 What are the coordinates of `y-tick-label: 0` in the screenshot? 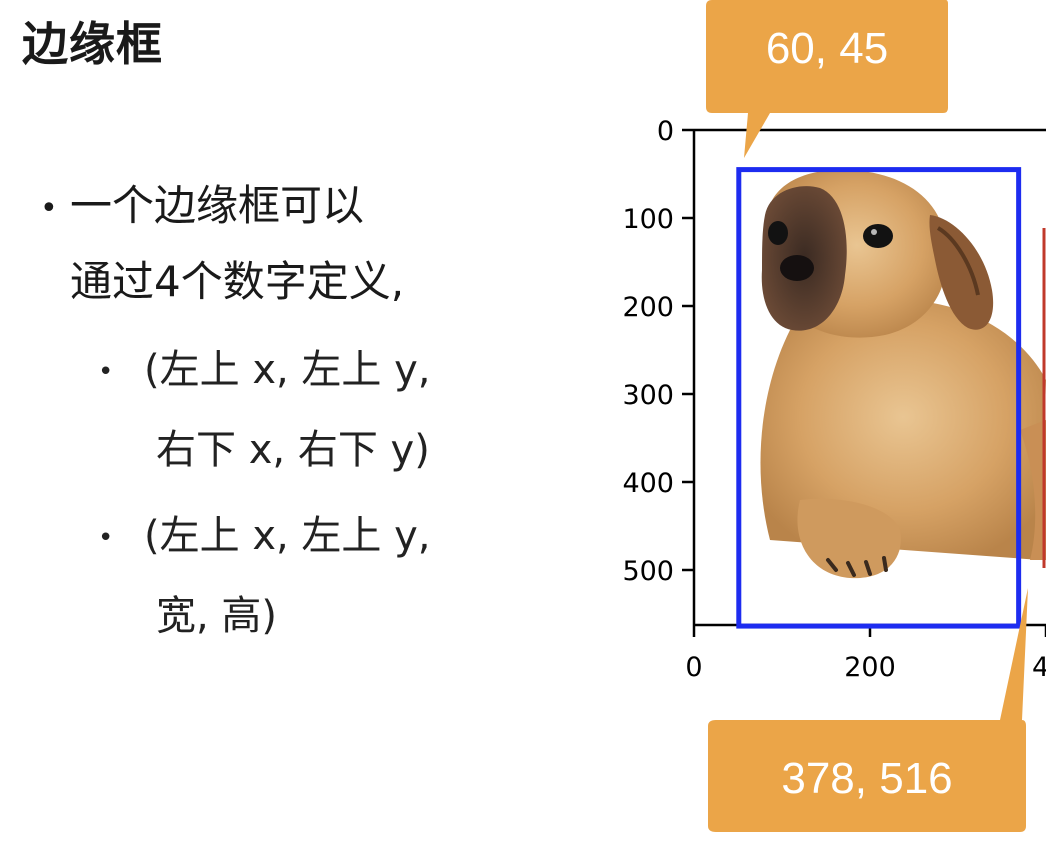 It's located at (665, 131).